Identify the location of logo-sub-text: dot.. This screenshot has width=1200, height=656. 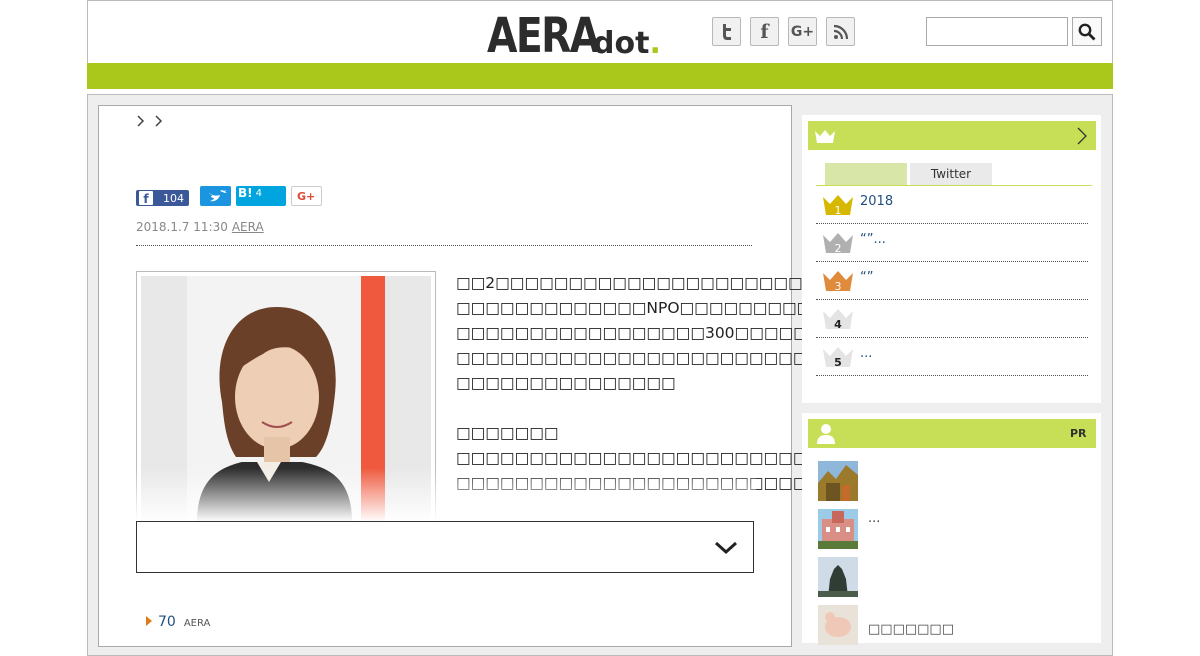
(627, 44).